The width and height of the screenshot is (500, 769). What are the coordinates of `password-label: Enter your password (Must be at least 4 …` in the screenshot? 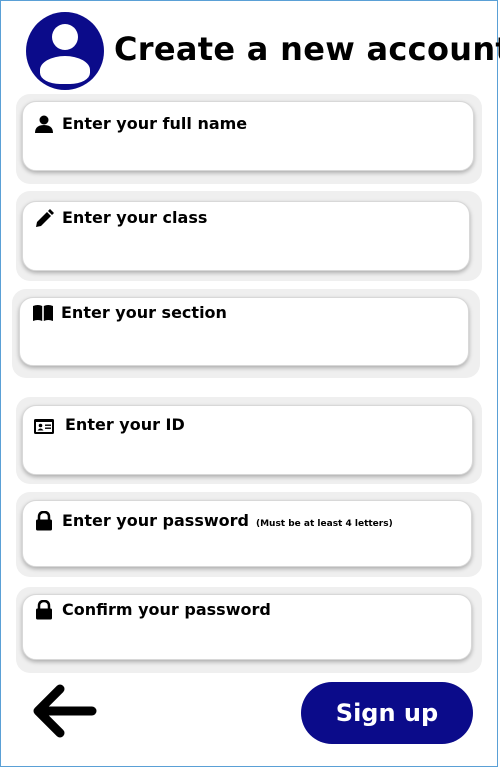 It's located at (227, 520).